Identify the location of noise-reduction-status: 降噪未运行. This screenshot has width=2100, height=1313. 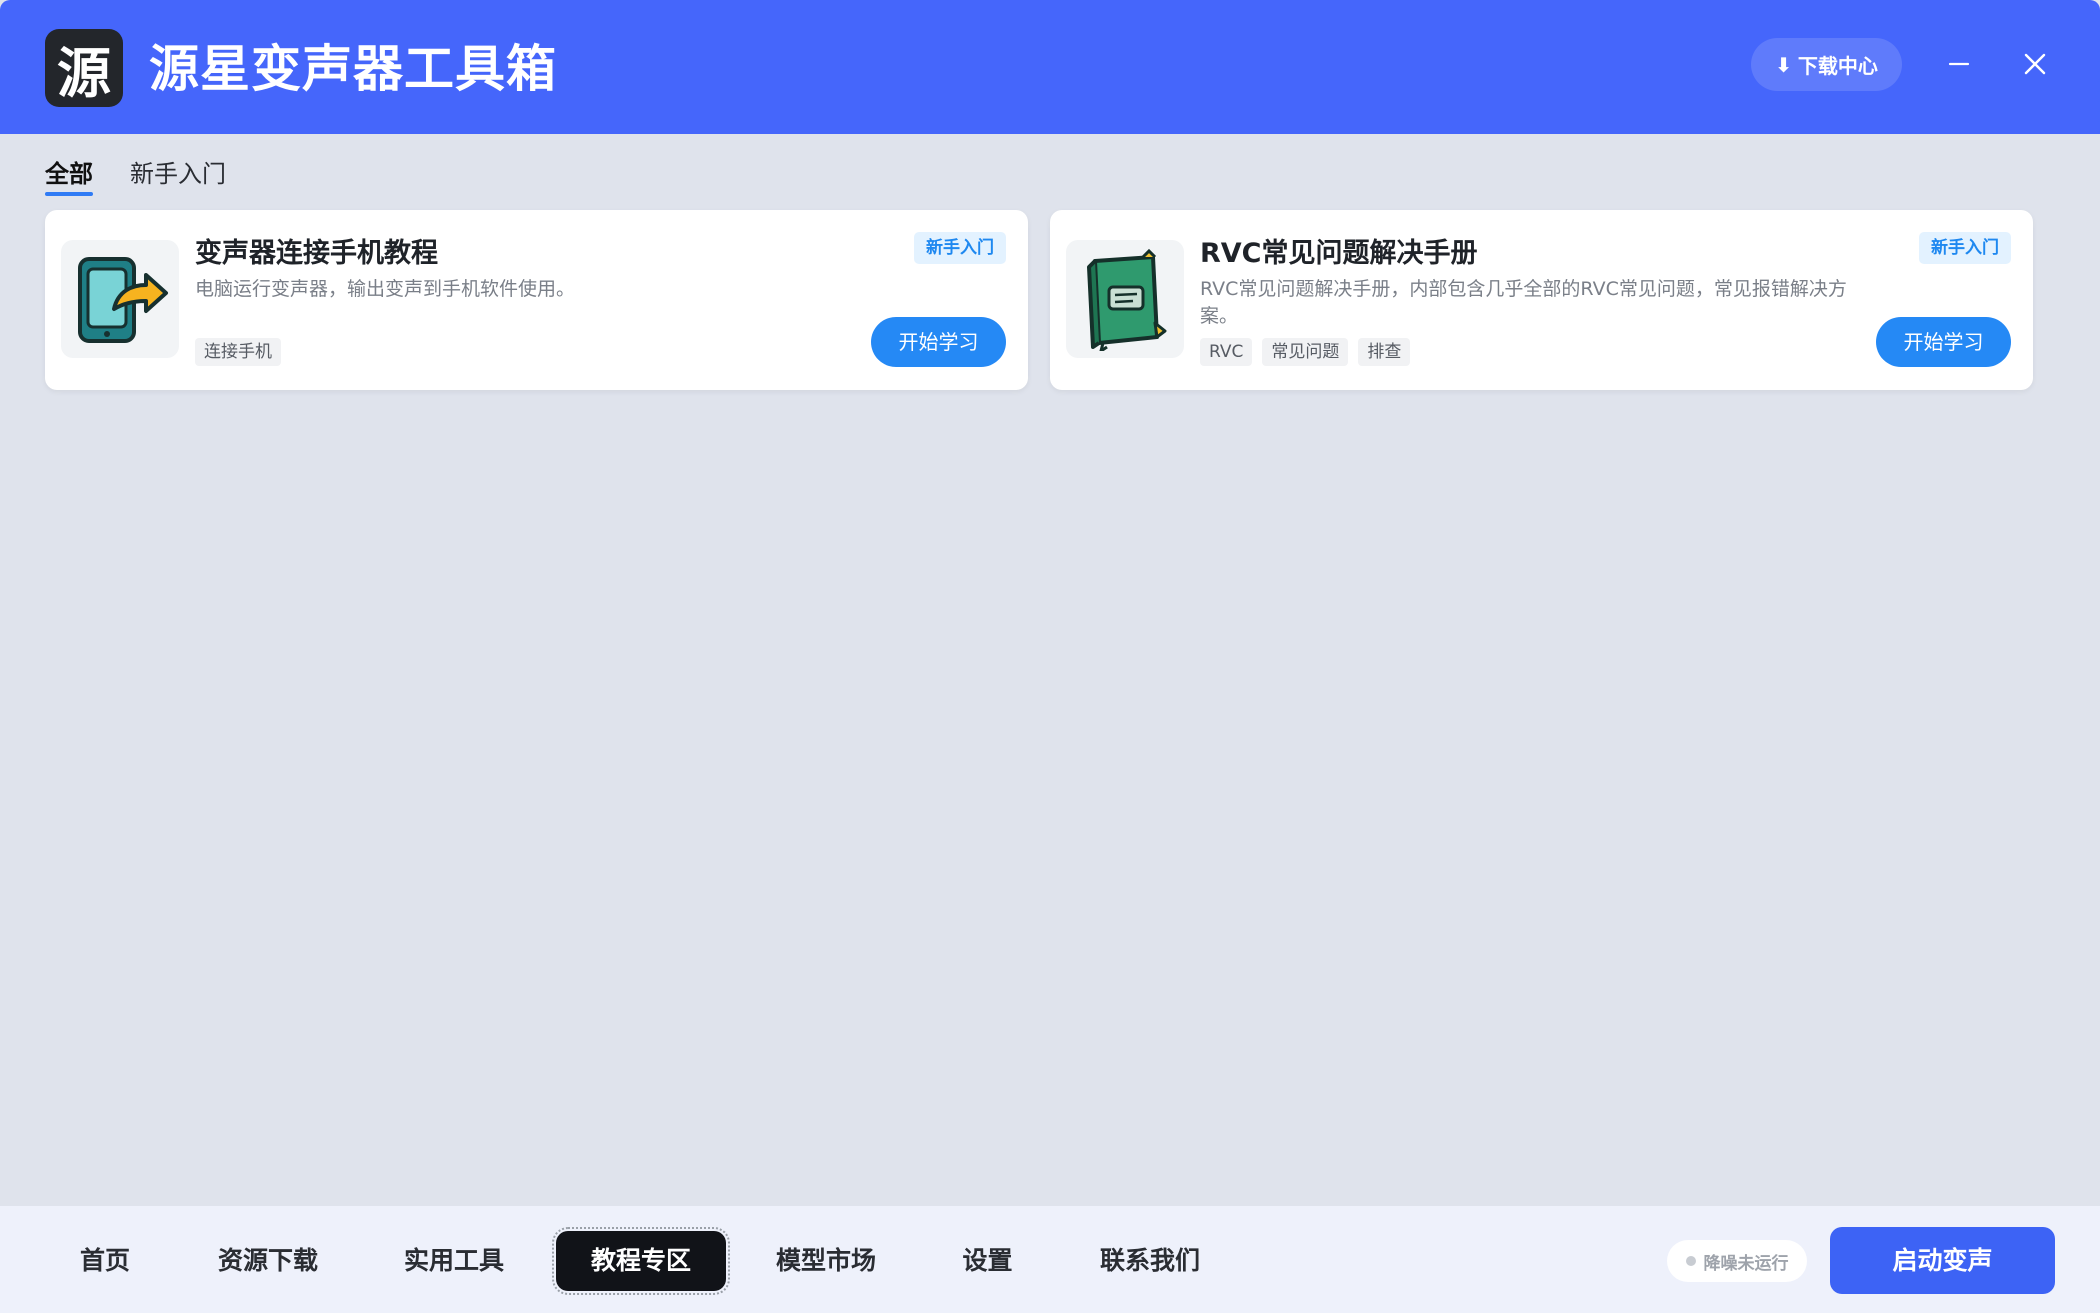
(1737, 1261).